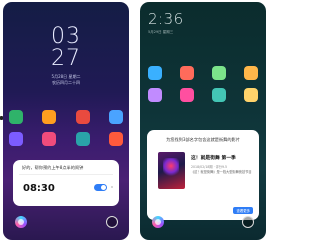 The image size is (320, 242). Describe the element at coordinates (66, 183) in the screenshot. I see `assistant-card: 好的，帮你预约上午8点半的闹钟 08:30` at that location.